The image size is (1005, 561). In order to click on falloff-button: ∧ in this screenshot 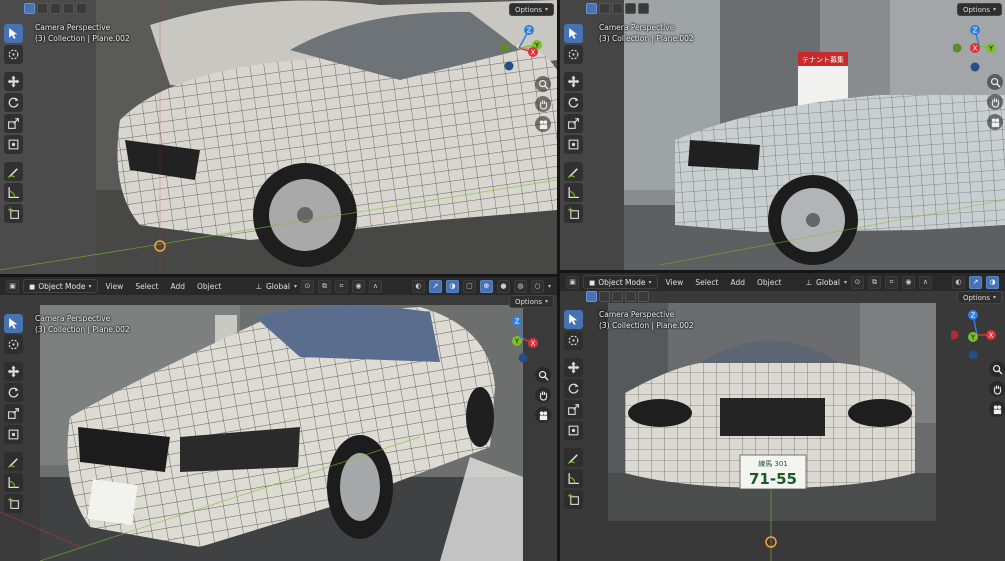, I will do `click(925, 282)`.